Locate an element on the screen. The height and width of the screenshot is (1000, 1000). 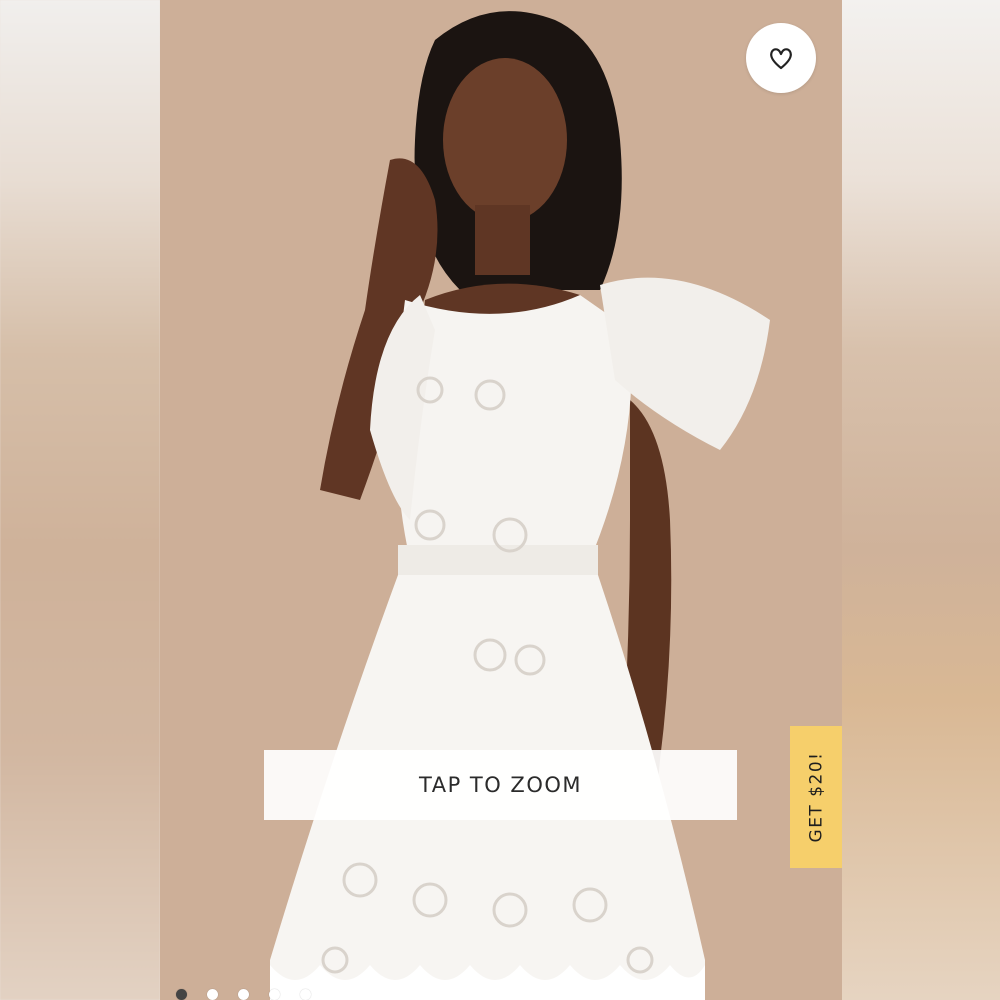
tap-to-zoom-label: TAP TO ZOOM is located at coordinates (500, 785).